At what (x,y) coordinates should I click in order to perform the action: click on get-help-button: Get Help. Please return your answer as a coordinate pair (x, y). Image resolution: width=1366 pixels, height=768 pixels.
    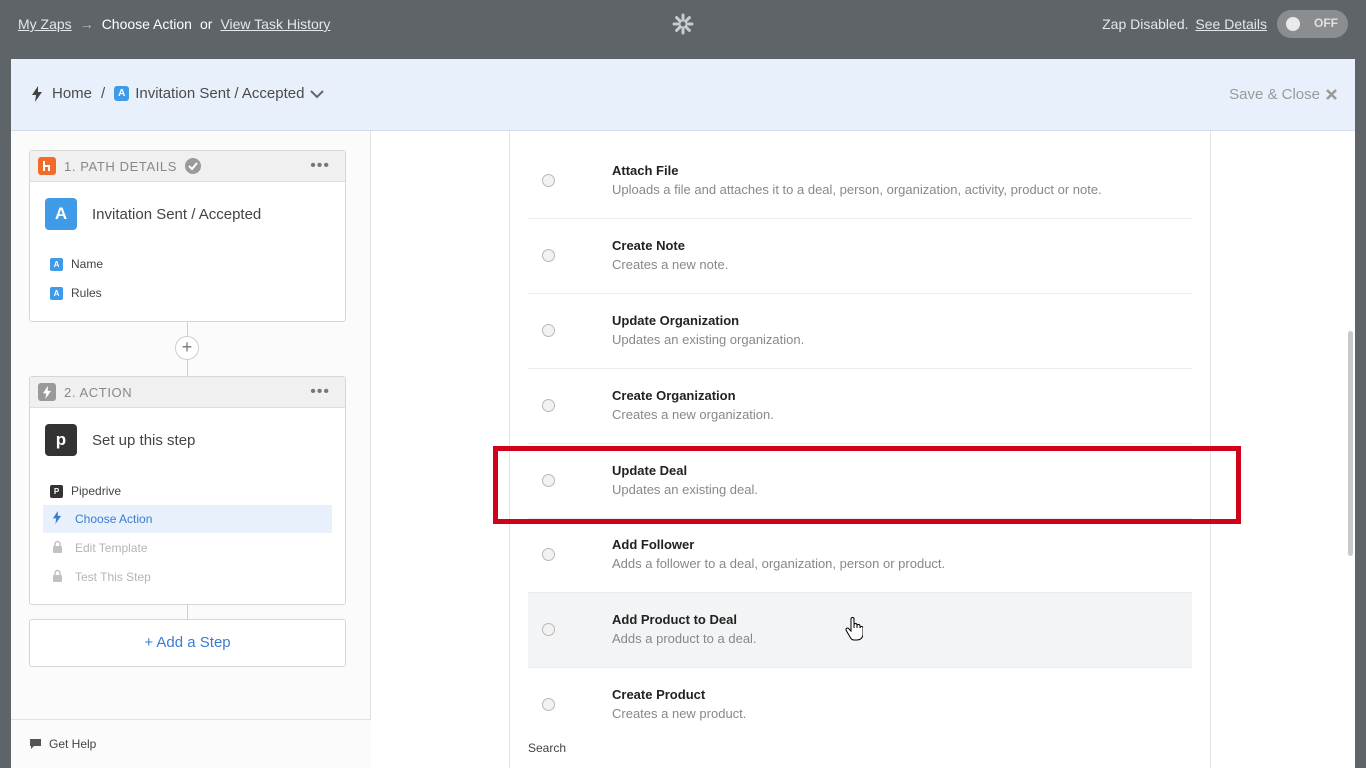
    Looking at the image, I should click on (191, 743).